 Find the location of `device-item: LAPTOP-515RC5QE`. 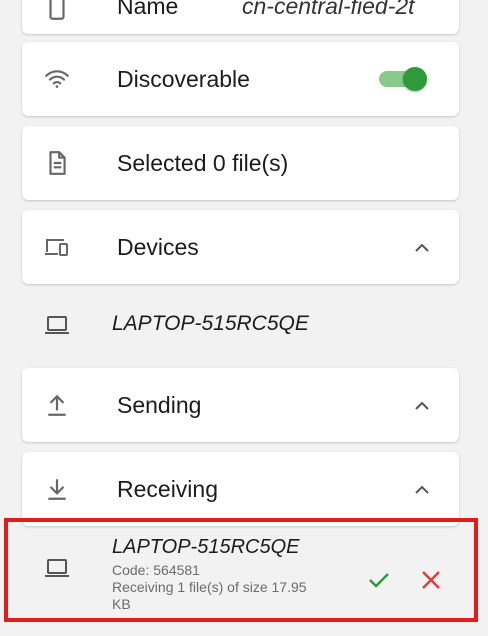

device-item: LAPTOP-515RC5QE is located at coordinates (240, 326).